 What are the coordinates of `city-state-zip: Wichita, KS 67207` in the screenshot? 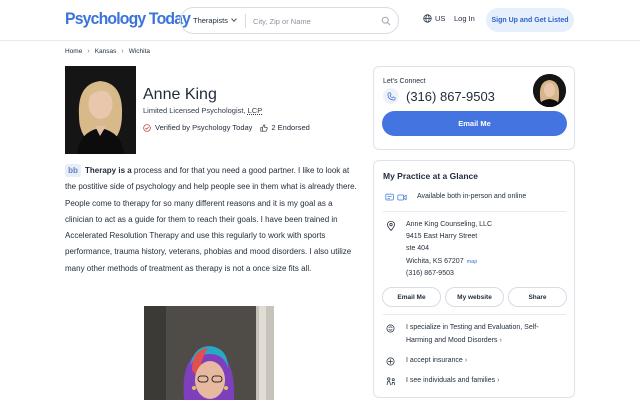 It's located at (435, 261).